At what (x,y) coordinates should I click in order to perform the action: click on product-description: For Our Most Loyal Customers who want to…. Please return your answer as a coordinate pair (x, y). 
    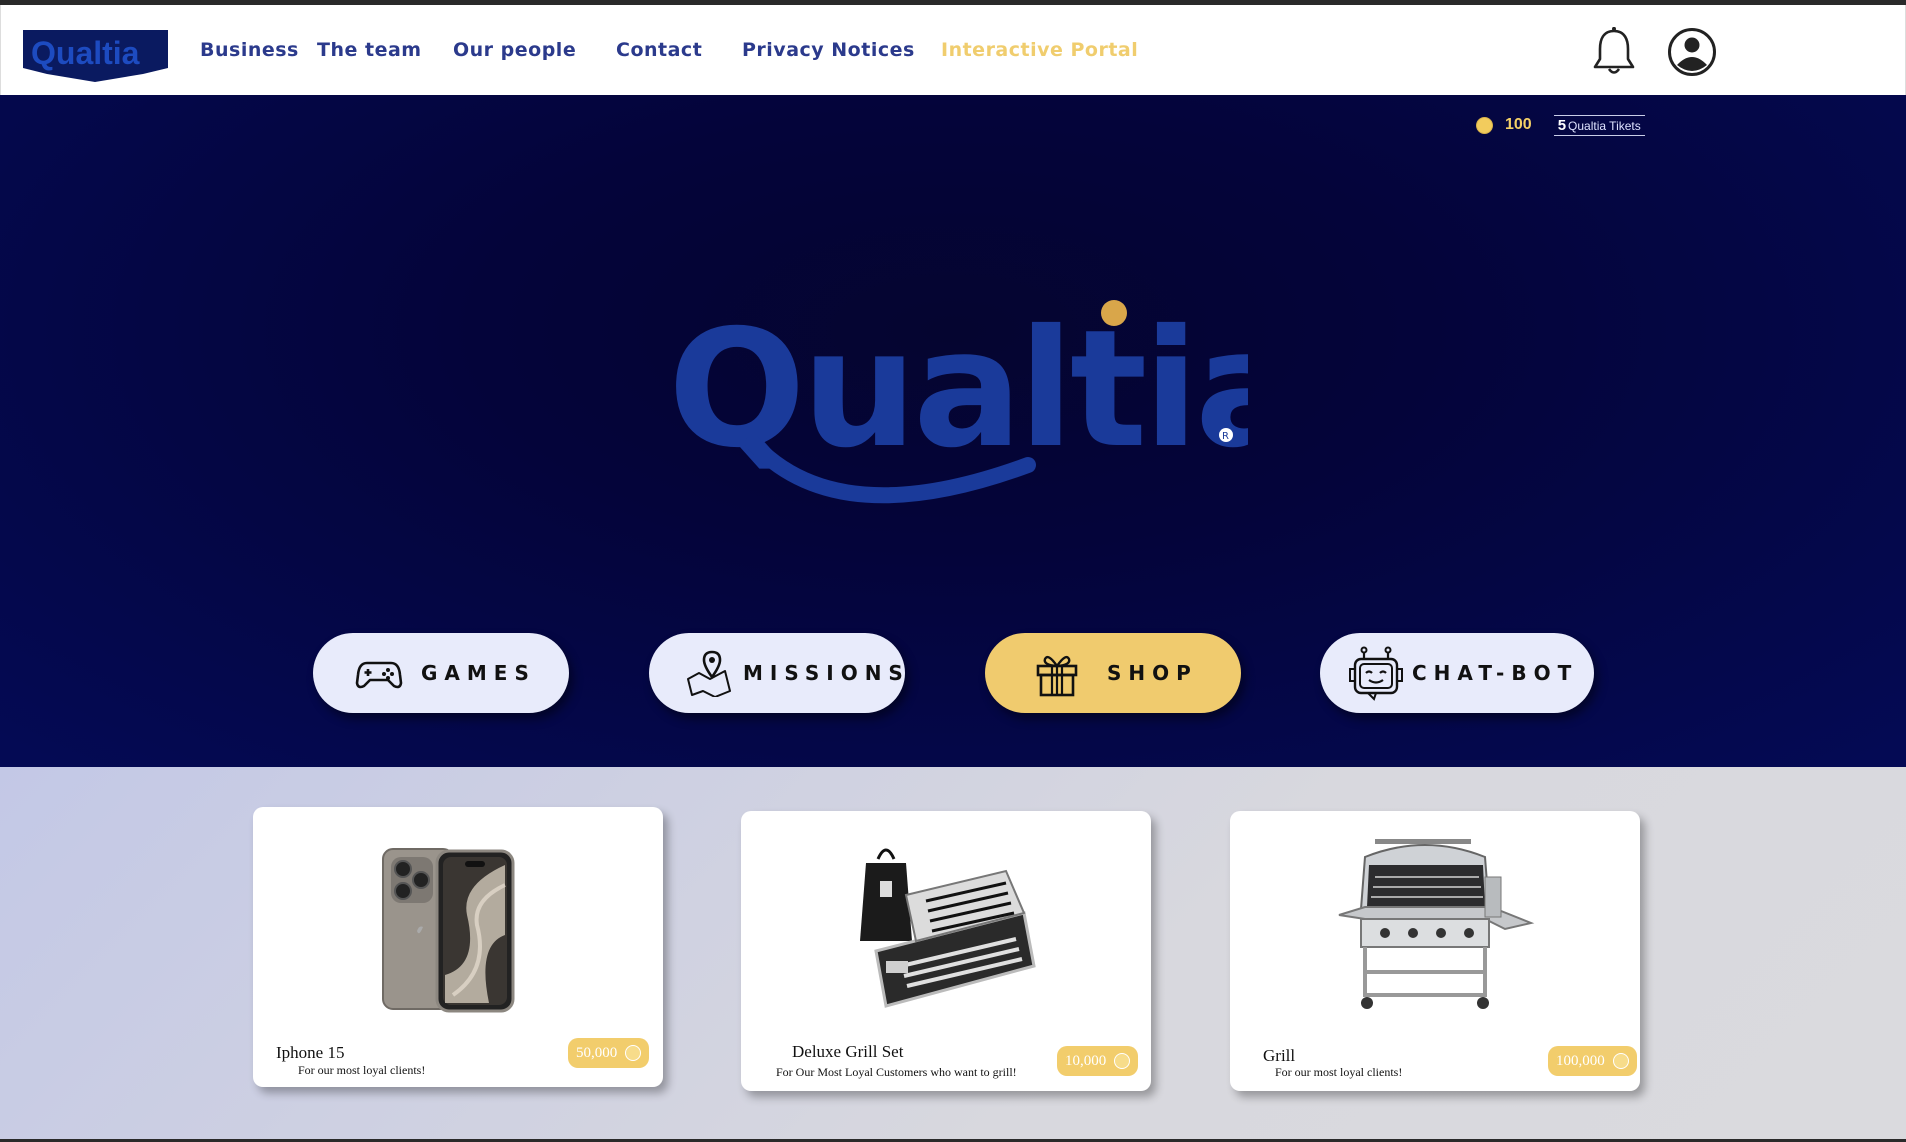
    Looking at the image, I should click on (896, 1072).